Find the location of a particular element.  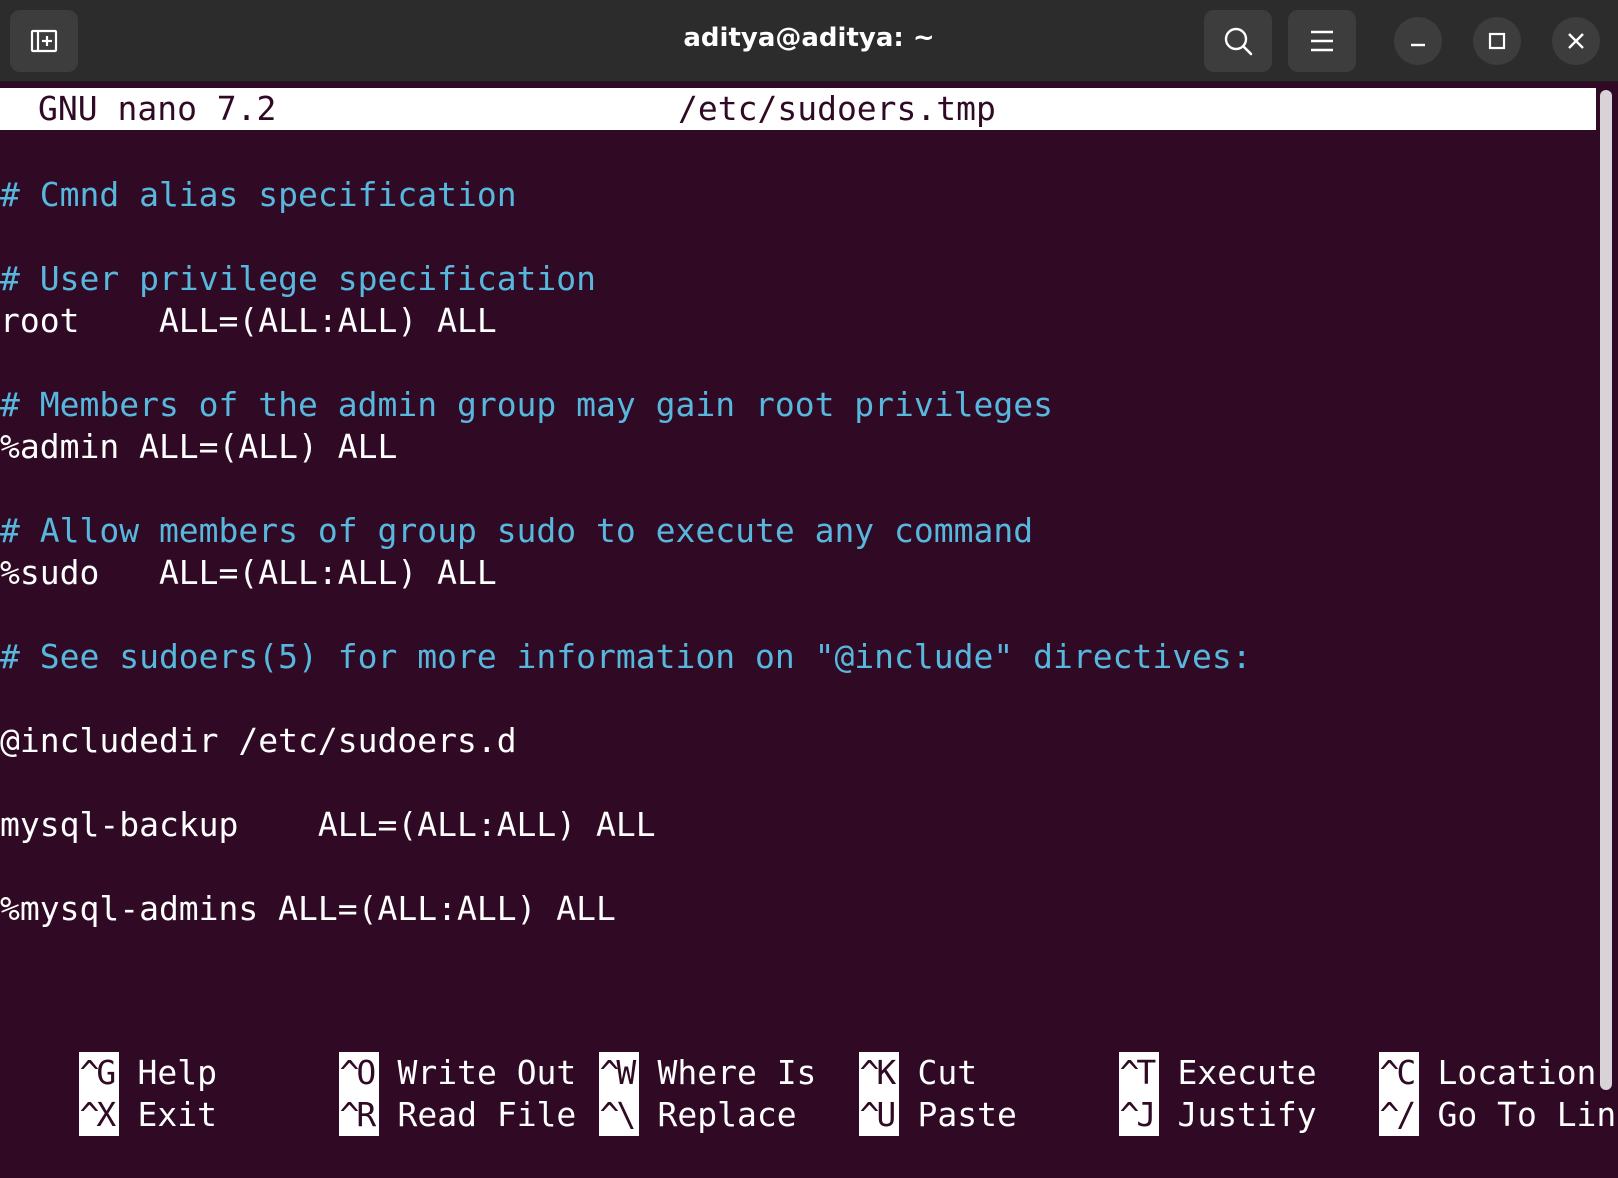

shortcut-key: ^U is located at coordinates (879, 1115).